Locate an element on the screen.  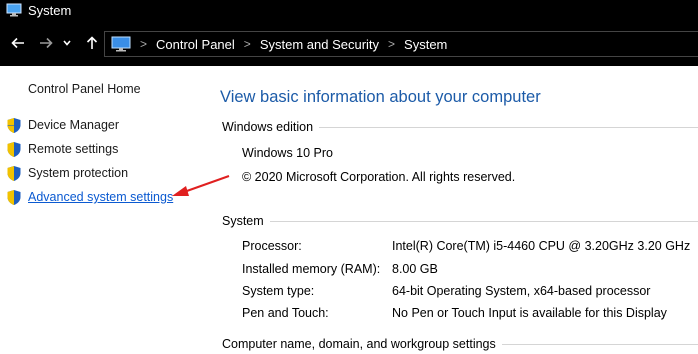
sidebar-item-label: Device Manager is located at coordinates (74, 125).